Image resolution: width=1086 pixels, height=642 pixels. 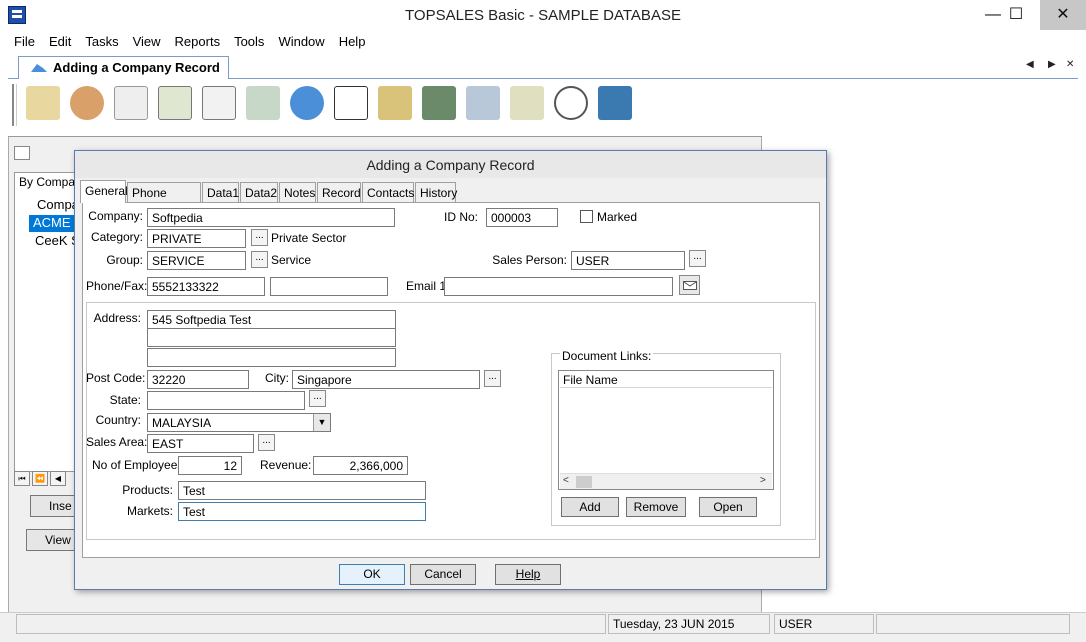 I want to click on phone-field: 5552133322, so click(x=206, y=286).